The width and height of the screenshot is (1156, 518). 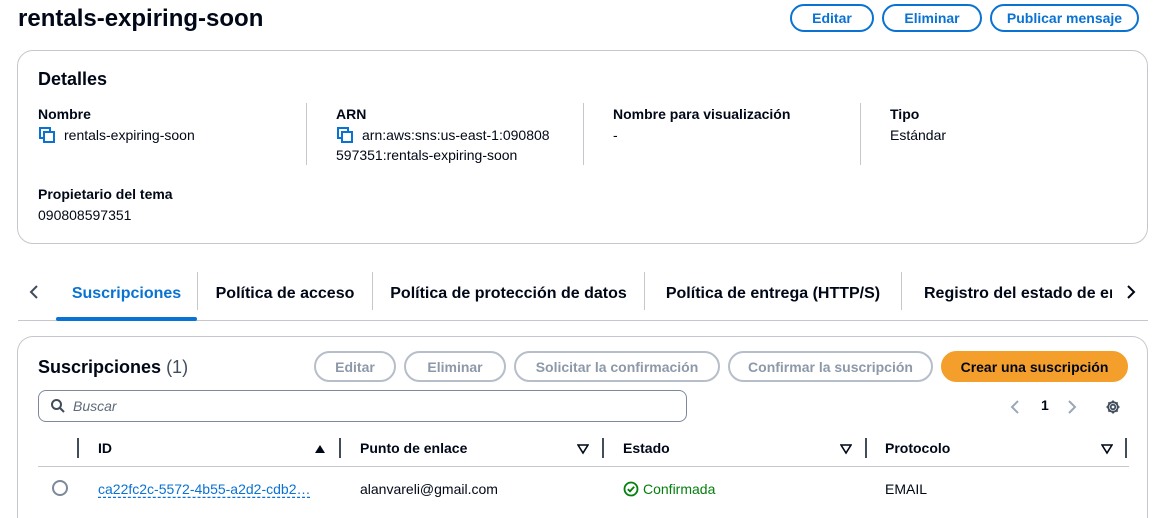 I want to click on type-value: Estándar, so click(x=918, y=135).